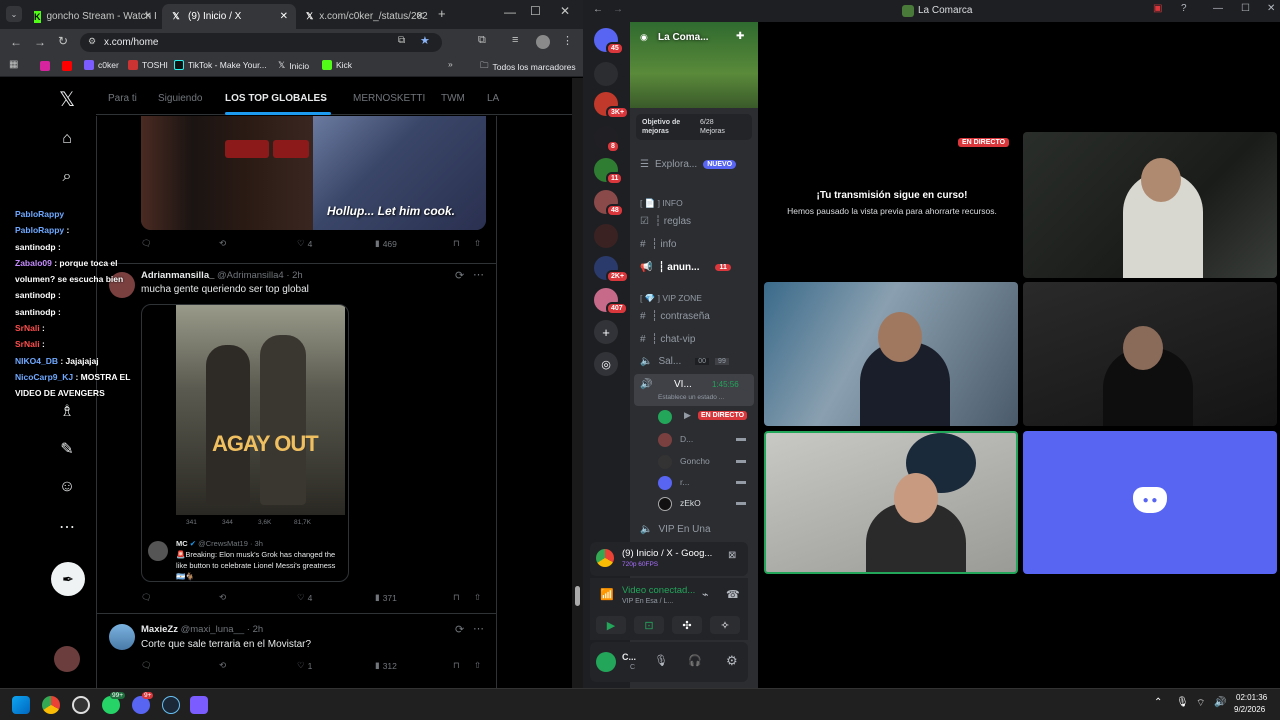 The width and height of the screenshot is (1280, 720). Describe the element at coordinates (456, 665) in the screenshot. I see `bookmark-icon: ⊓` at that location.